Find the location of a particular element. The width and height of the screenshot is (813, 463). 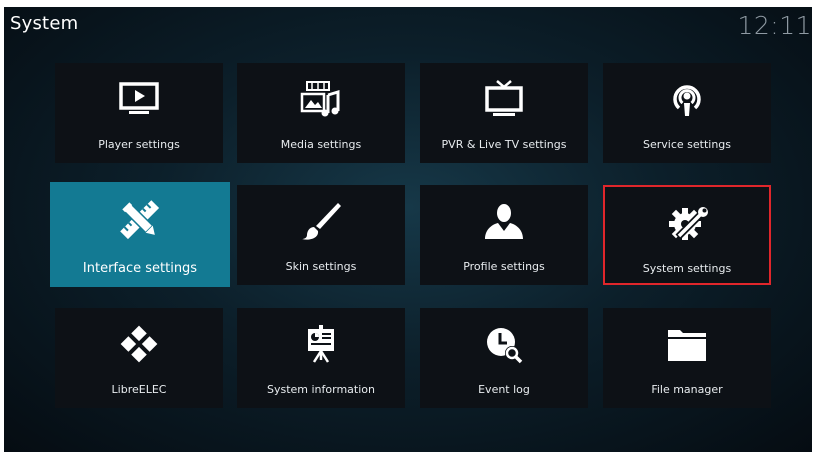

tile-skin-settings: Skin settings is located at coordinates (321, 235).